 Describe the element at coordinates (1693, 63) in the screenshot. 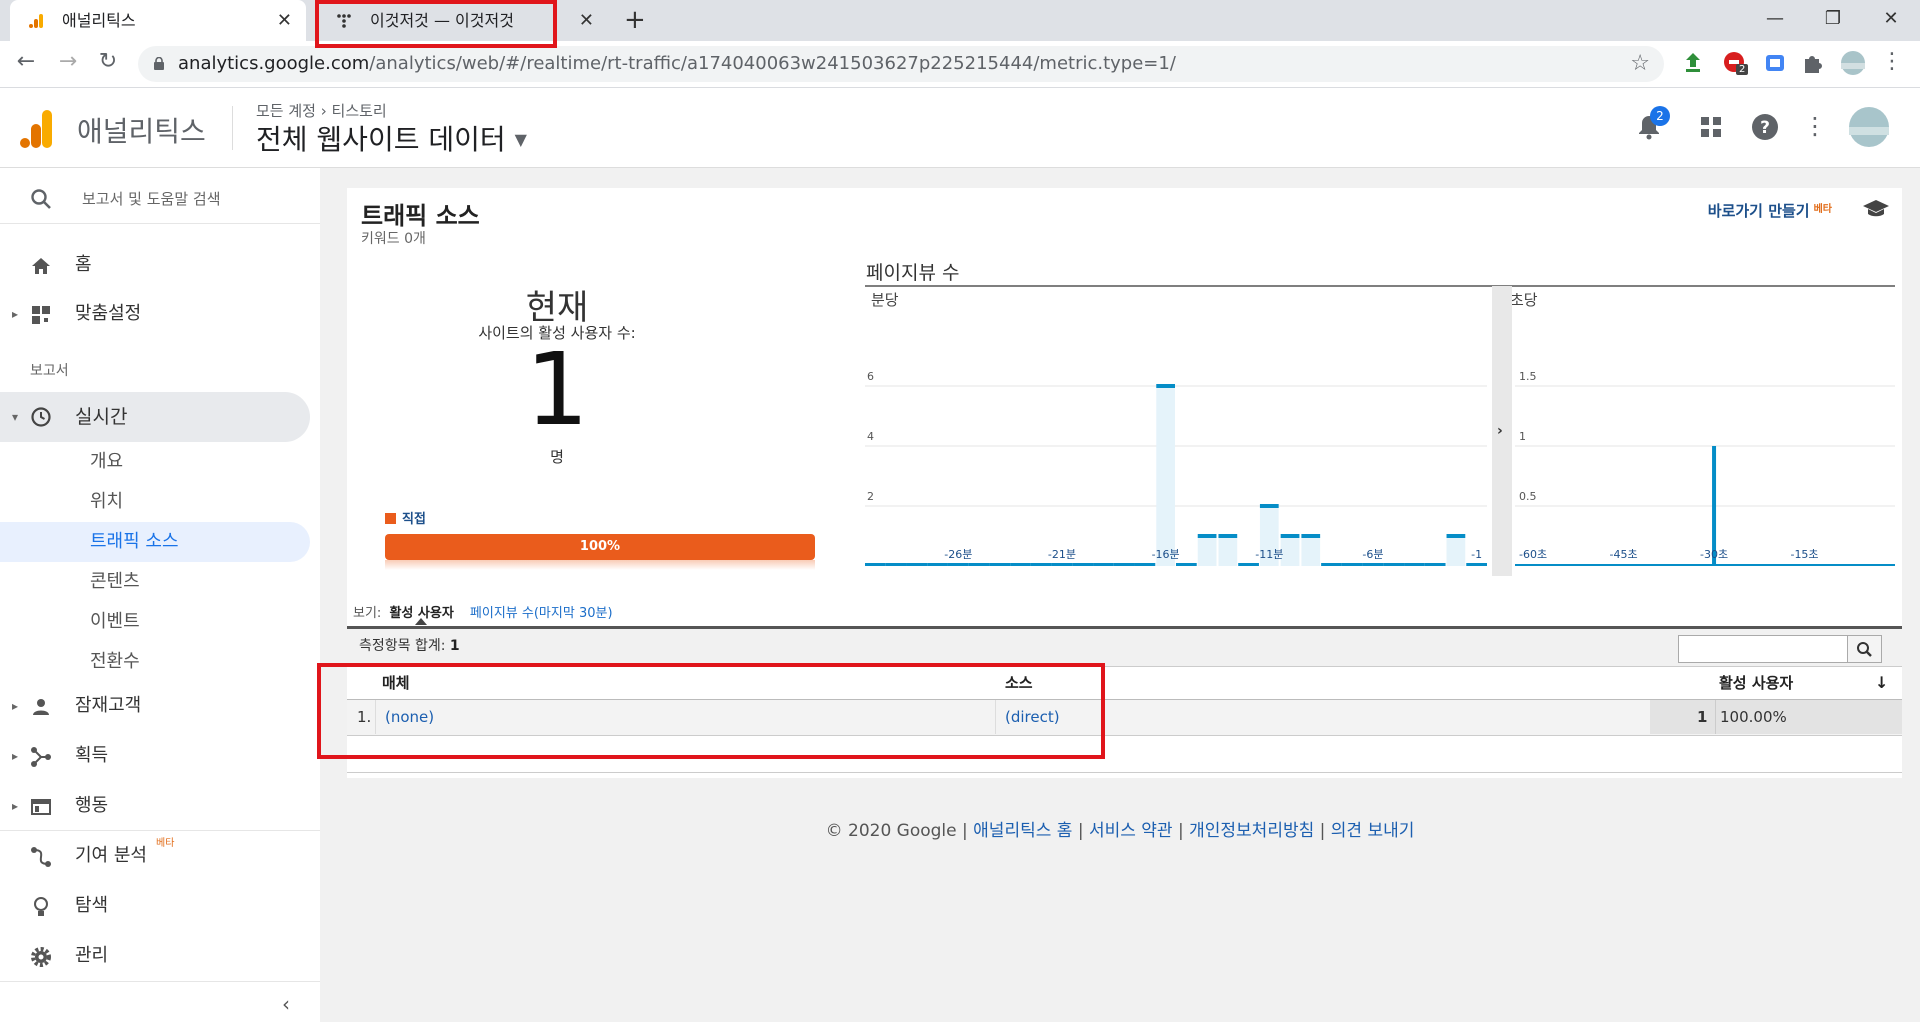

I see `download-extension-icon` at that location.